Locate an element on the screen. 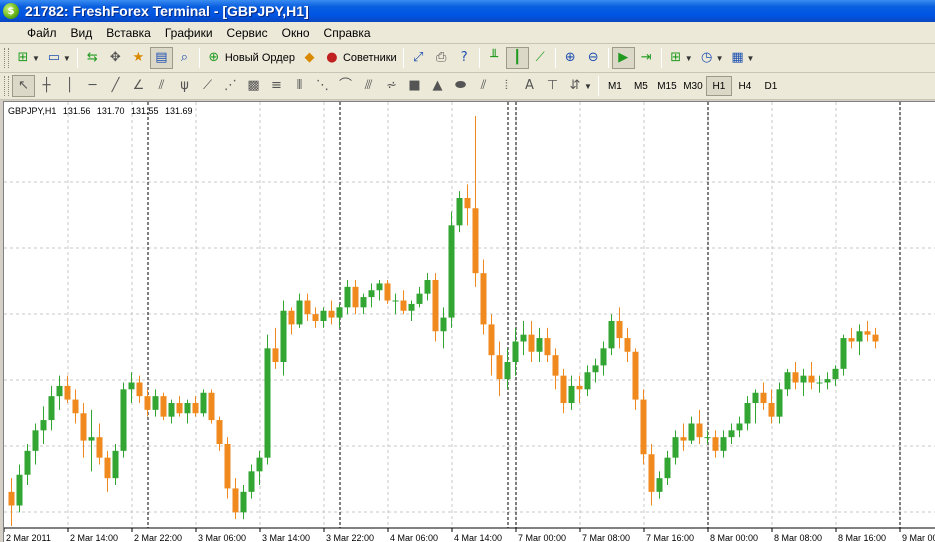  timeframe-m5-button: M5 is located at coordinates (641, 86).